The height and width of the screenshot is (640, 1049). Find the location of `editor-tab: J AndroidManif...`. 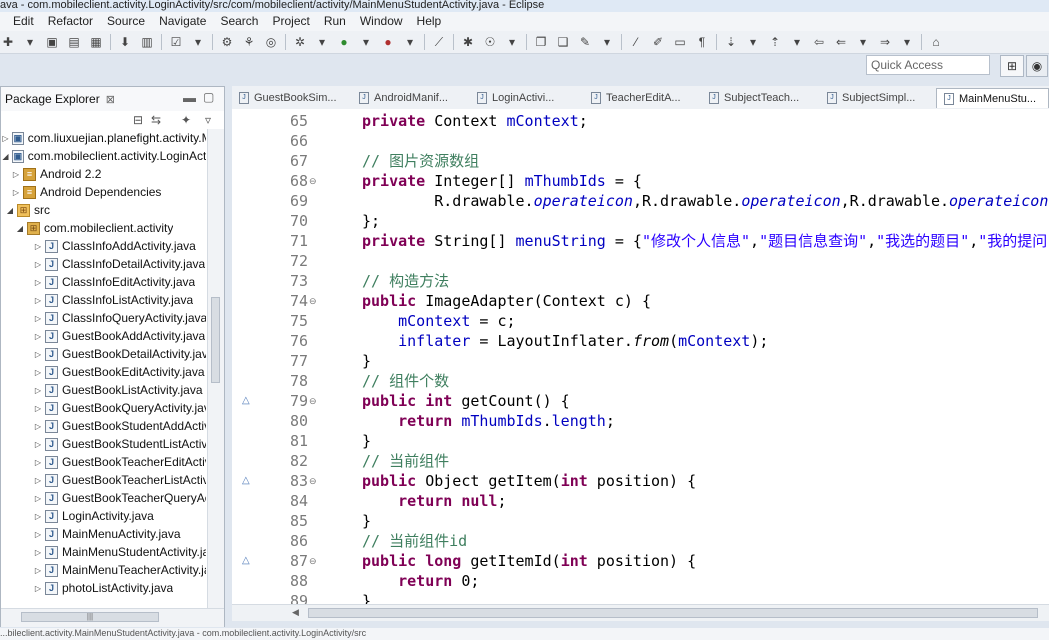

editor-tab: J AndroidManif... is located at coordinates (410, 98).